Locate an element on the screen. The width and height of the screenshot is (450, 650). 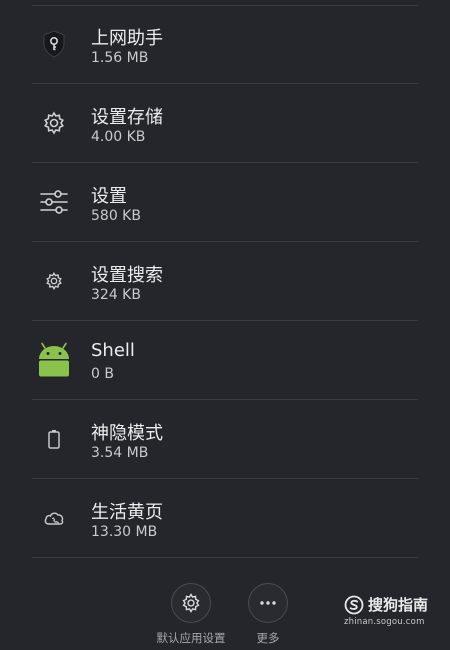
battery-icon is located at coordinates (54, 439).